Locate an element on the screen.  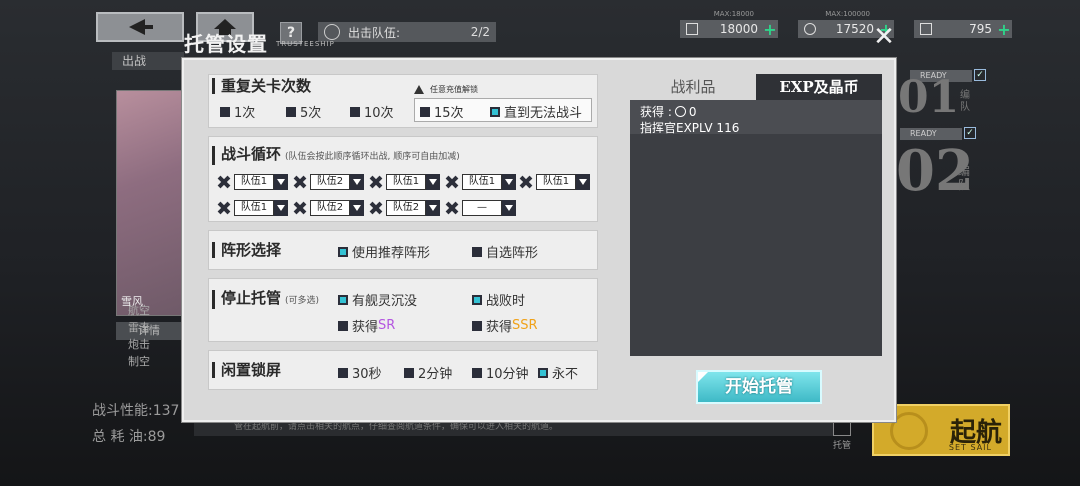
back-button is located at coordinates (140, 27).